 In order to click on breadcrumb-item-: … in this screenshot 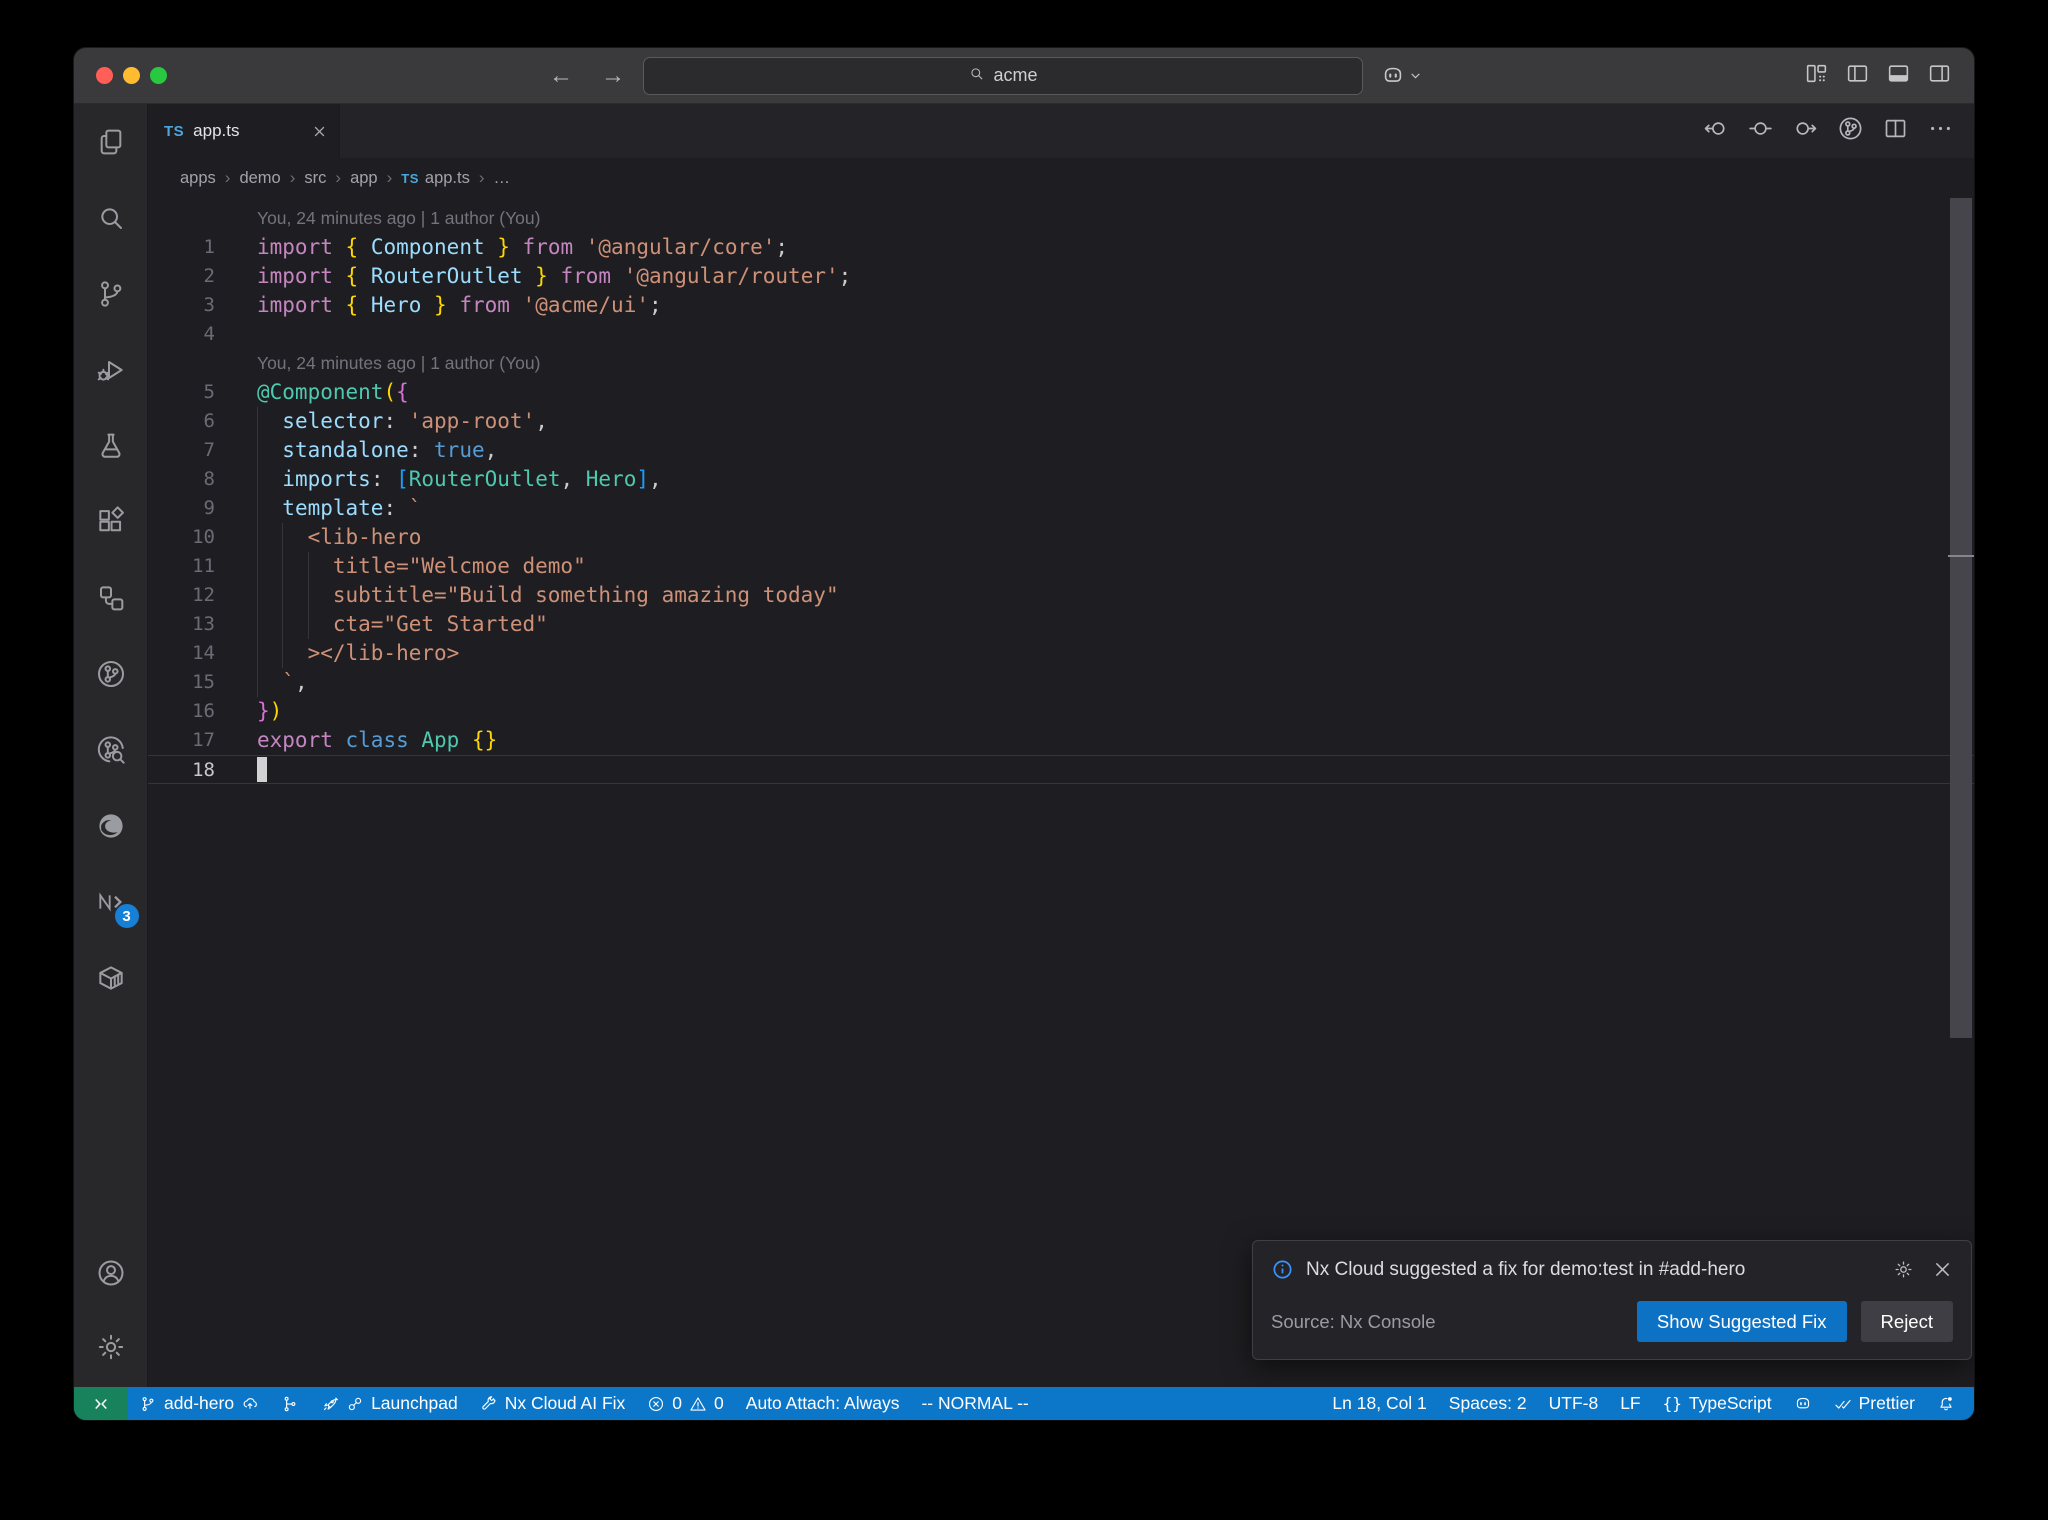, I will do `click(502, 178)`.